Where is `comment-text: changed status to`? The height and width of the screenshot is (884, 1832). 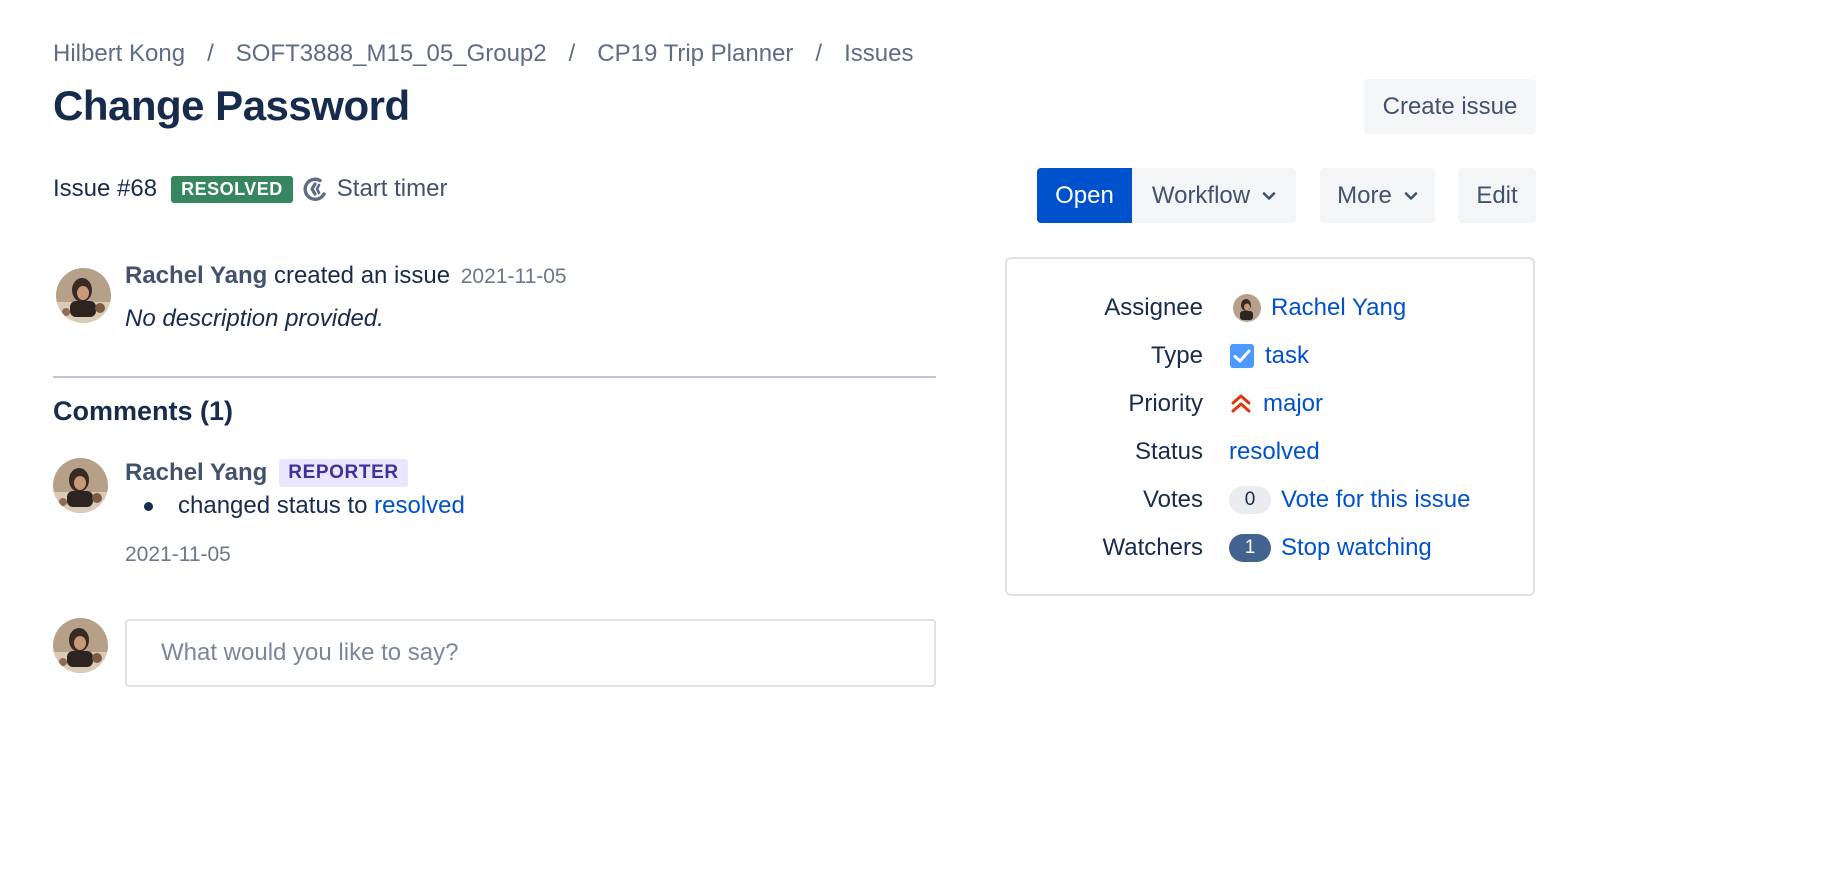
comment-text: changed status to is located at coordinates (273, 505).